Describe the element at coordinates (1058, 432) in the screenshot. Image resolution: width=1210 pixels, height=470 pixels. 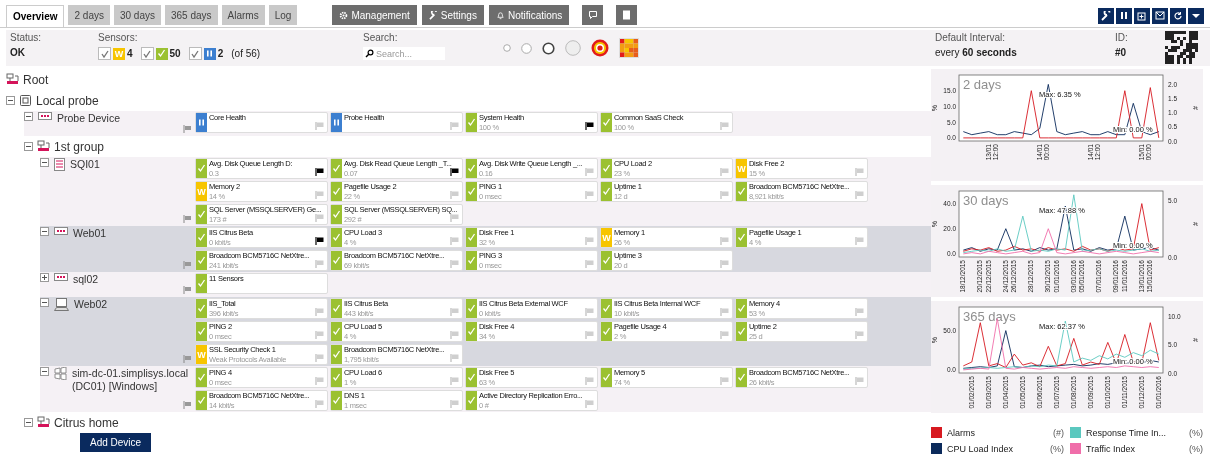
I see `legend-unit: (#)` at that location.